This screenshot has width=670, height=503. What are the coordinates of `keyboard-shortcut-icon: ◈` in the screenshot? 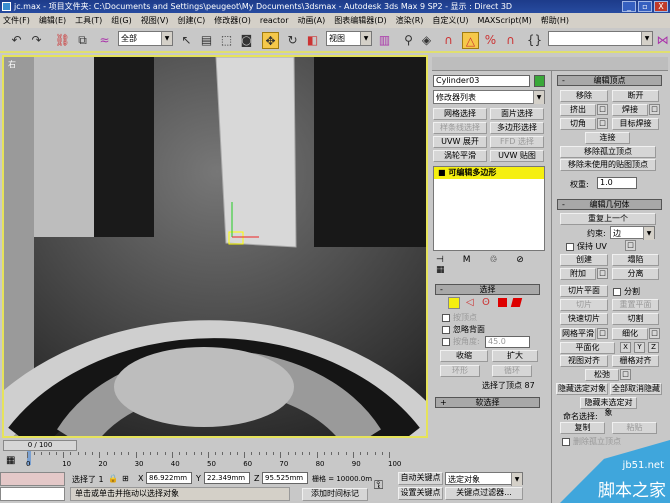 It's located at (426, 40).